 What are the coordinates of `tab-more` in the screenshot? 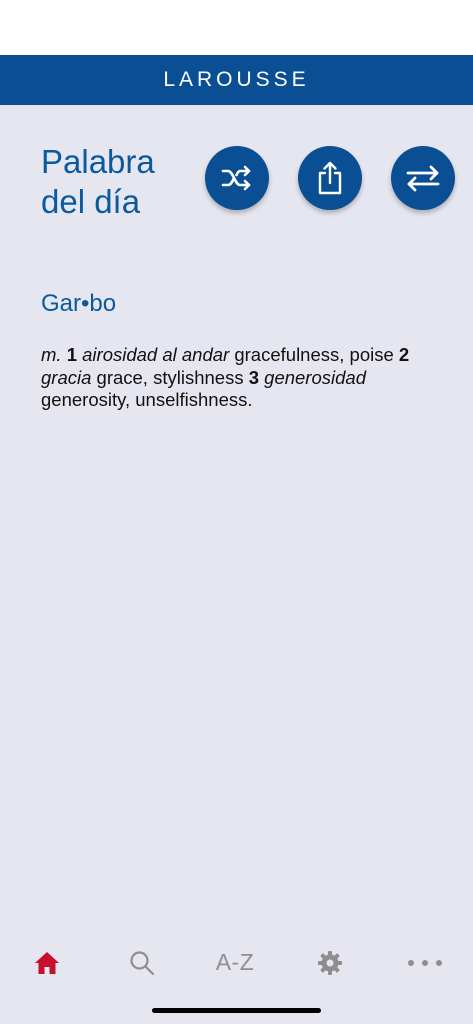 It's located at (425, 962).